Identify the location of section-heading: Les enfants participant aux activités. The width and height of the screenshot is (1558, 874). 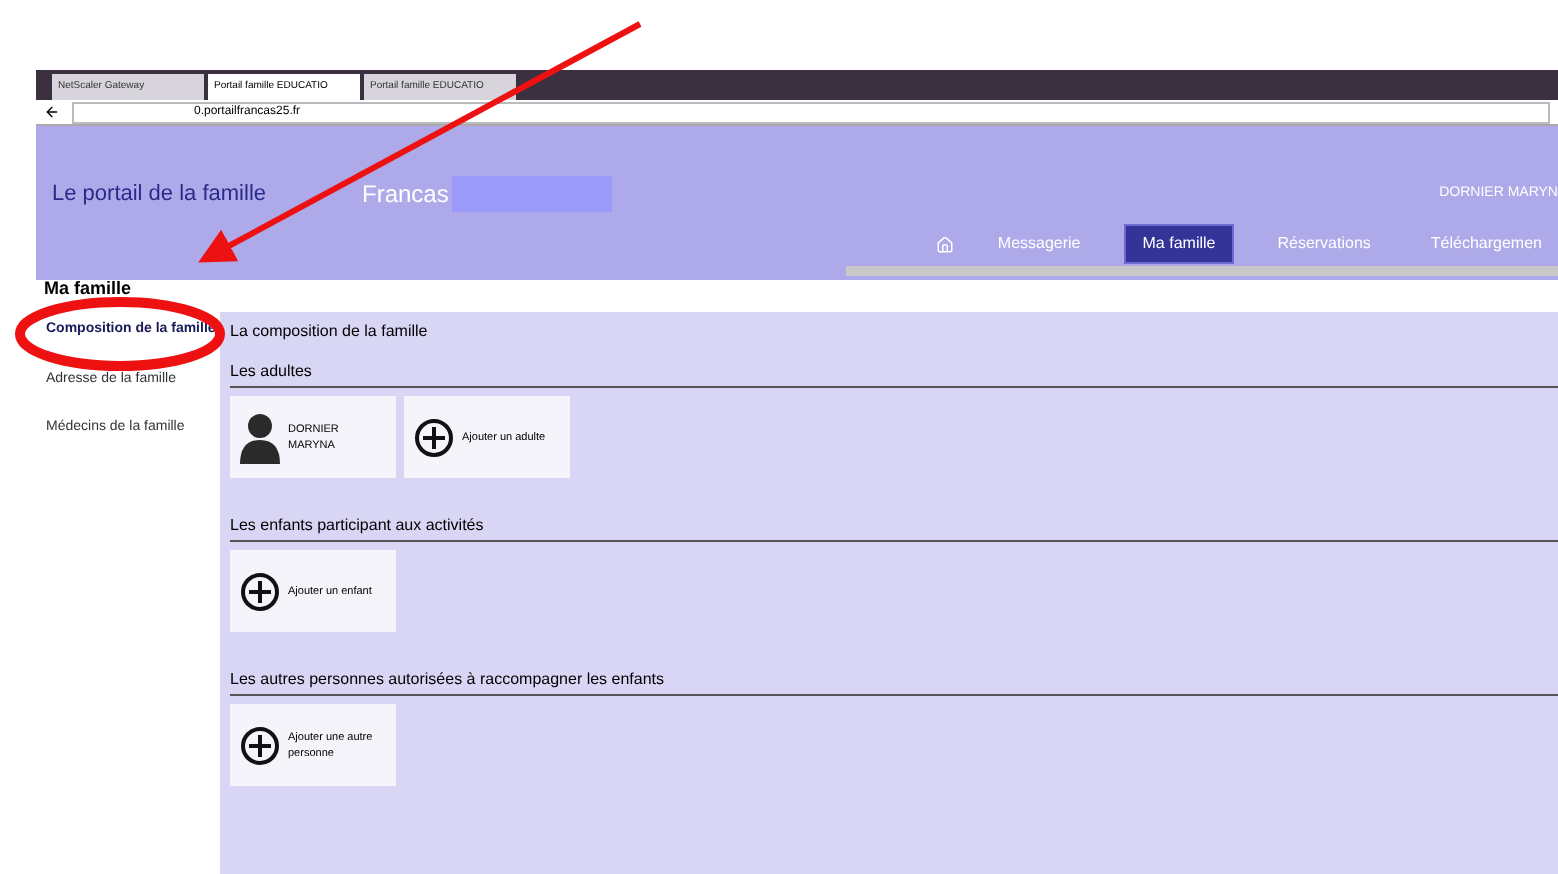
(894, 528).